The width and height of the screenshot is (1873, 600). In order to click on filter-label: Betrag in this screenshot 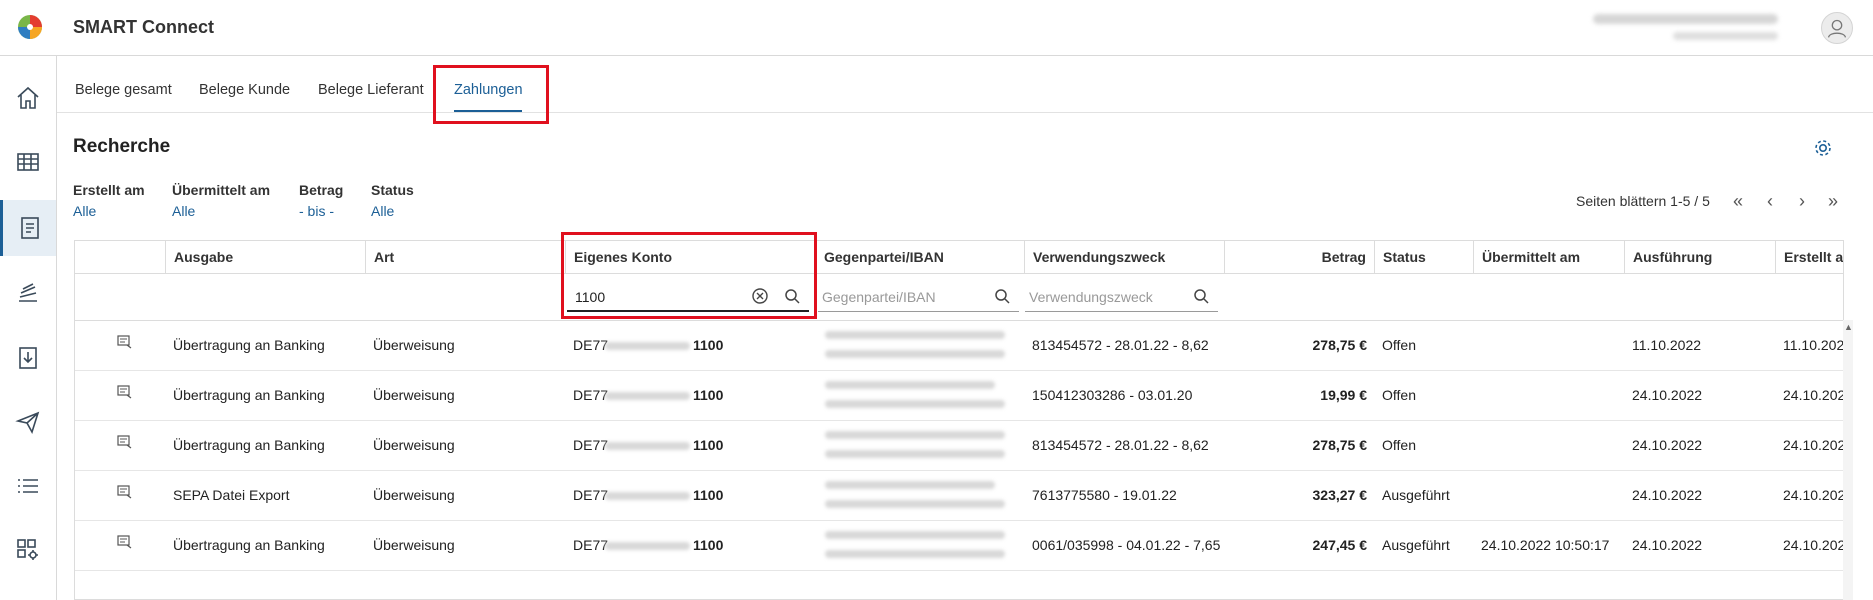, I will do `click(321, 190)`.